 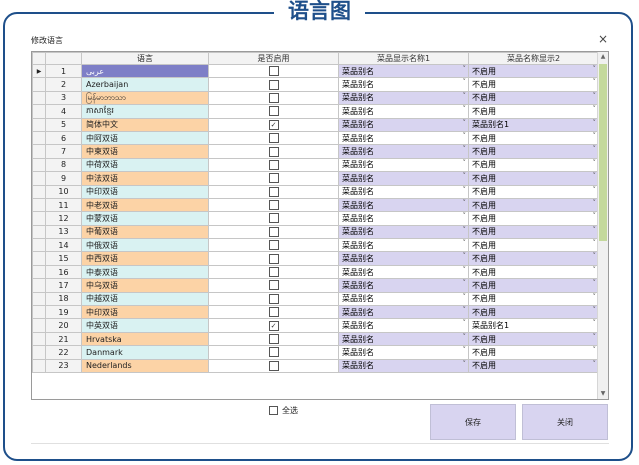 I want to click on language-cell: عربى, so click(x=145, y=71).